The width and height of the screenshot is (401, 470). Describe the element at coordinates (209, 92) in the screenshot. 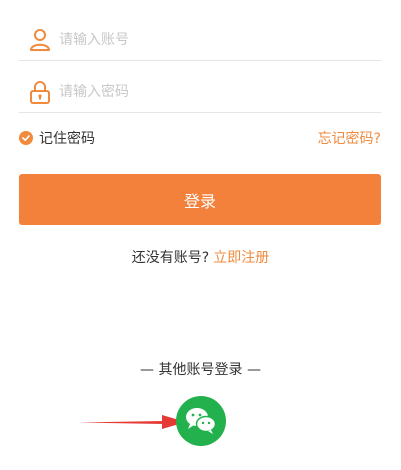

I see `password-input` at that location.